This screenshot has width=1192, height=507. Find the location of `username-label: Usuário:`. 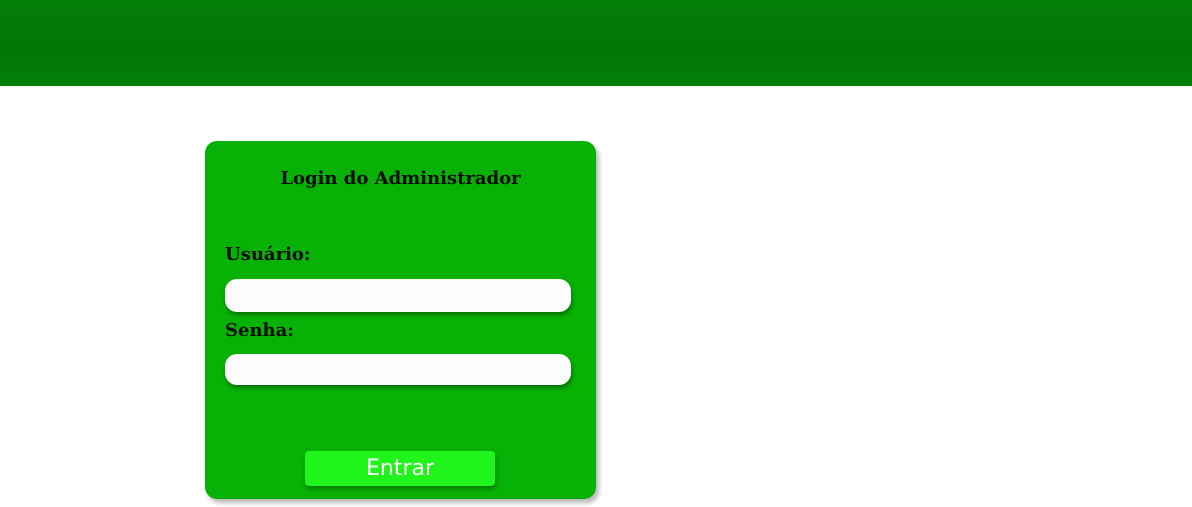

username-label: Usuário: is located at coordinates (268, 254).